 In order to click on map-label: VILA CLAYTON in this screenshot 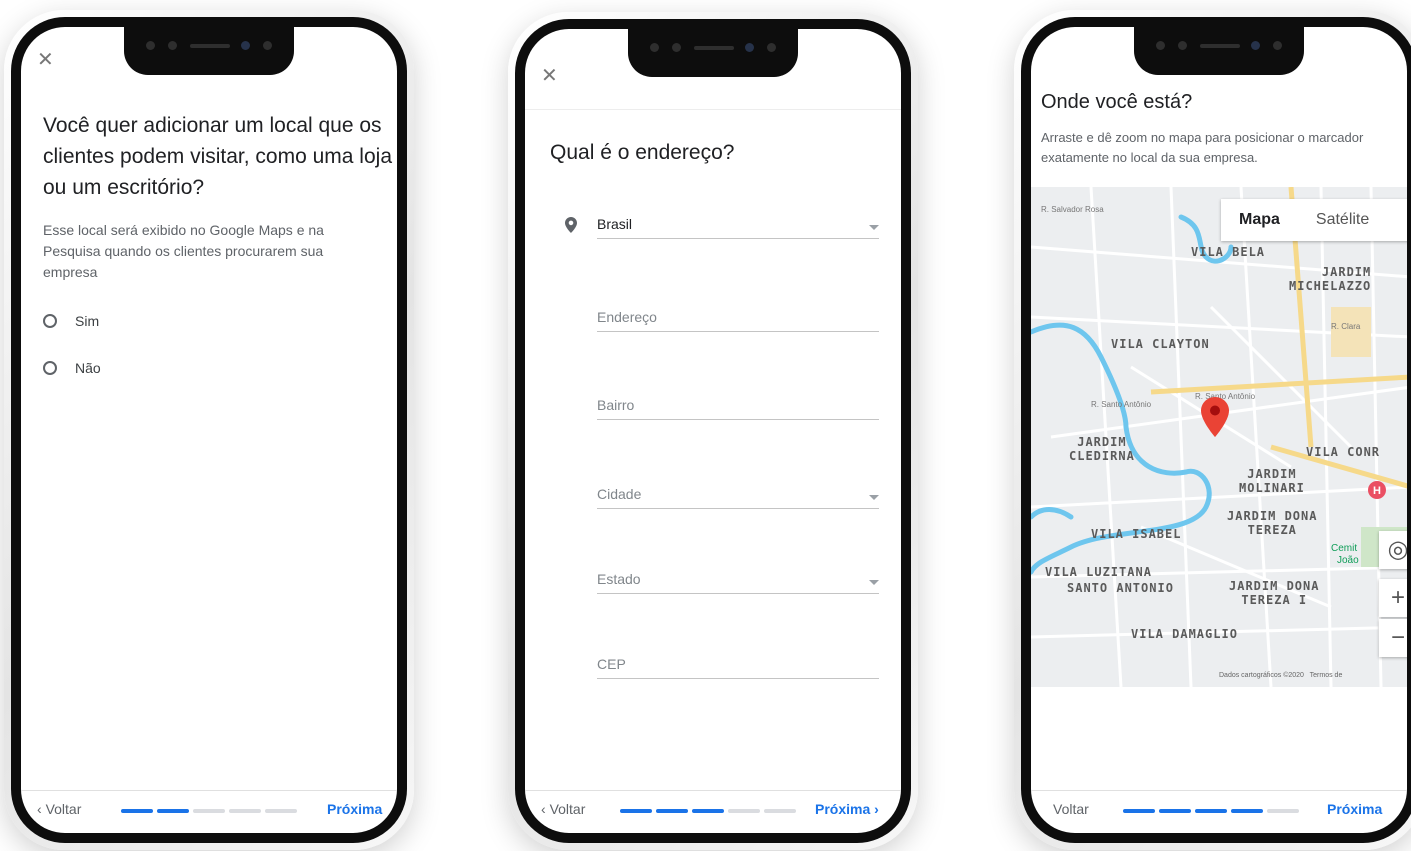, I will do `click(1160, 344)`.